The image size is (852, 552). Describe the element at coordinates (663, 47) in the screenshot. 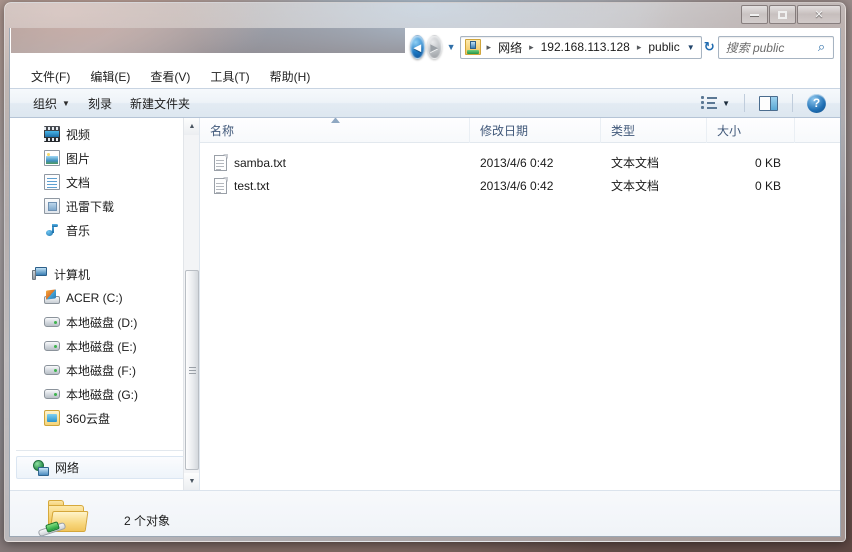

I see `breadcrumb-public: public` at that location.